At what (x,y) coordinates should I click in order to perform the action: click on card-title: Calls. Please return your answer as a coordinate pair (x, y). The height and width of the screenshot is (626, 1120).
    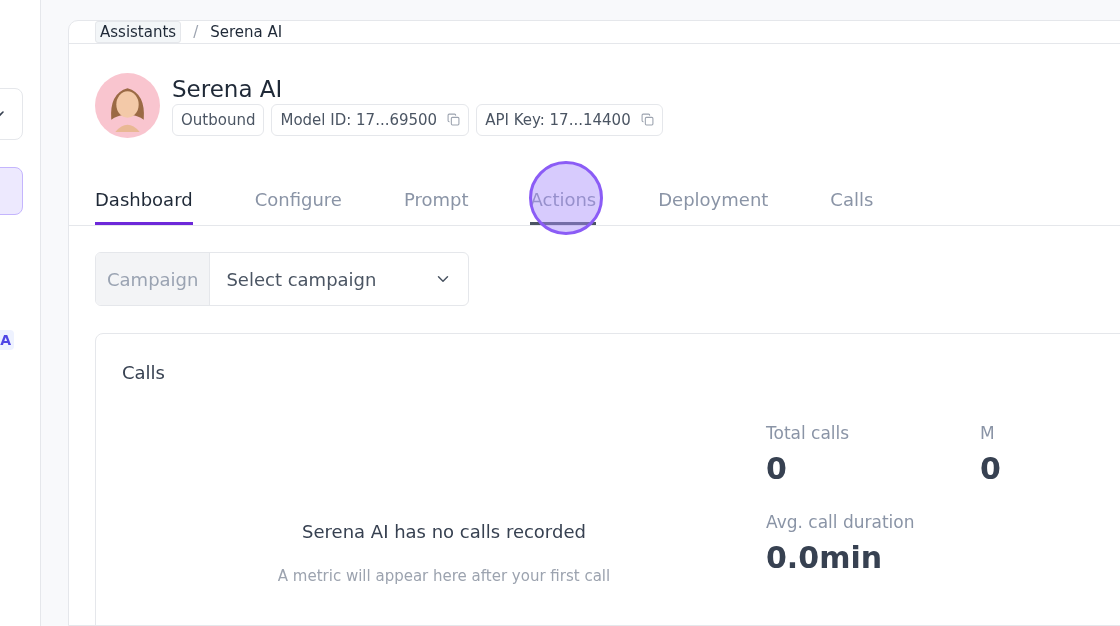
    Looking at the image, I should click on (144, 372).